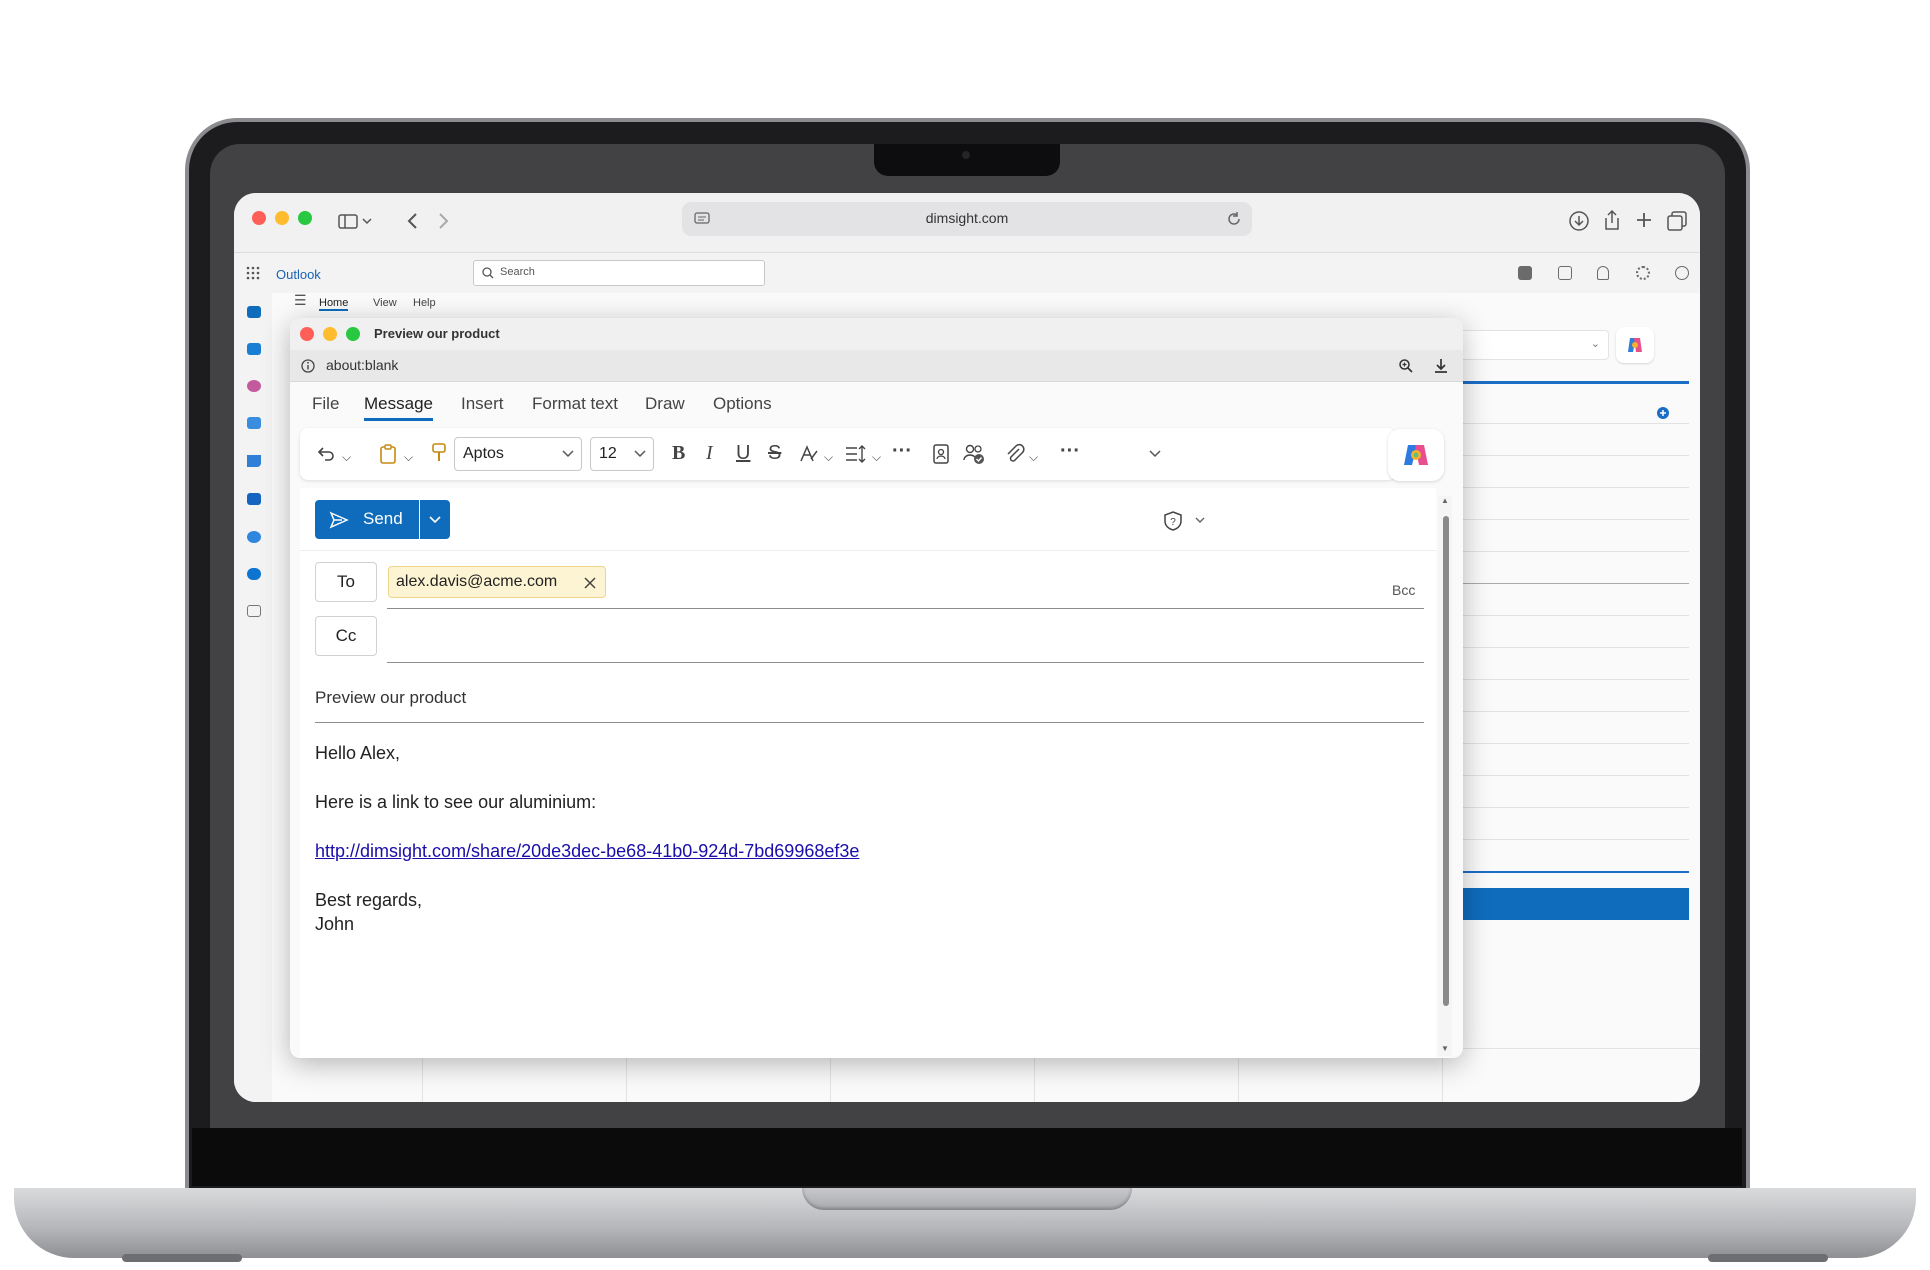 The width and height of the screenshot is (1930, 1270). I want to click on compose-zoom-button, so click(353, 334).